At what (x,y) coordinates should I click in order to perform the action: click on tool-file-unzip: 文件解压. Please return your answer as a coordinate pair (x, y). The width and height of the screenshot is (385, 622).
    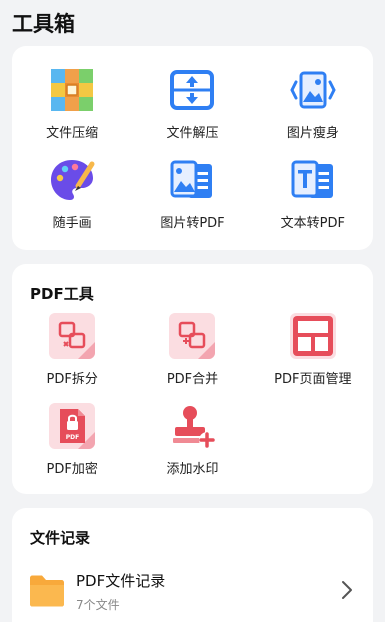
    Looking at the image, I should click on (192, 111).